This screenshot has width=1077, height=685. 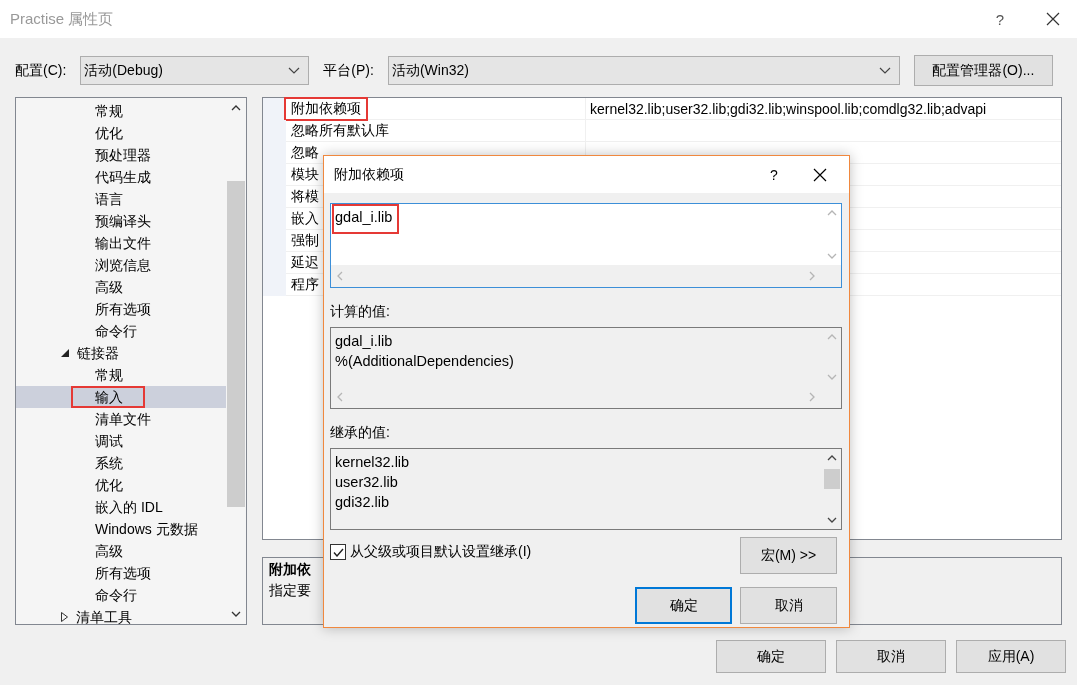 I want to click on tree-item: 清单文件, so click(x=121, y=419).